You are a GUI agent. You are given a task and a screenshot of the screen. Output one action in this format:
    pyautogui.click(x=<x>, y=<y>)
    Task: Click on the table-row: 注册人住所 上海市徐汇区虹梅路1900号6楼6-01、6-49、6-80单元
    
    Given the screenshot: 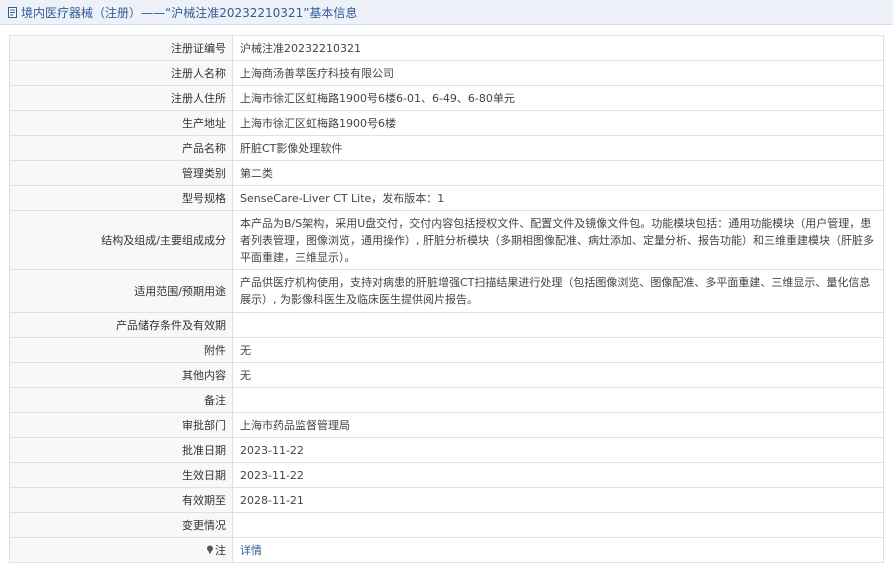 What is the action you would take?
    pyautogui.click(x=446, y=98)
    